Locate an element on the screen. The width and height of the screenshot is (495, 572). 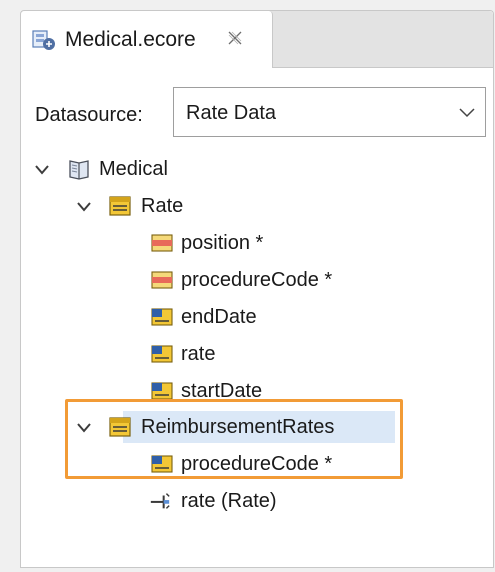
datasource-value: Rate Data is located at coordinates (231, 113).